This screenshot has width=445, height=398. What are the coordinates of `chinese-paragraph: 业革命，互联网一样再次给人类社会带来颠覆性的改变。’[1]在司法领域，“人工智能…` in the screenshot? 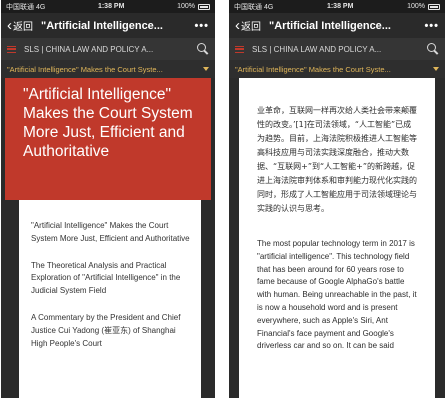 It's located at (337, 159).